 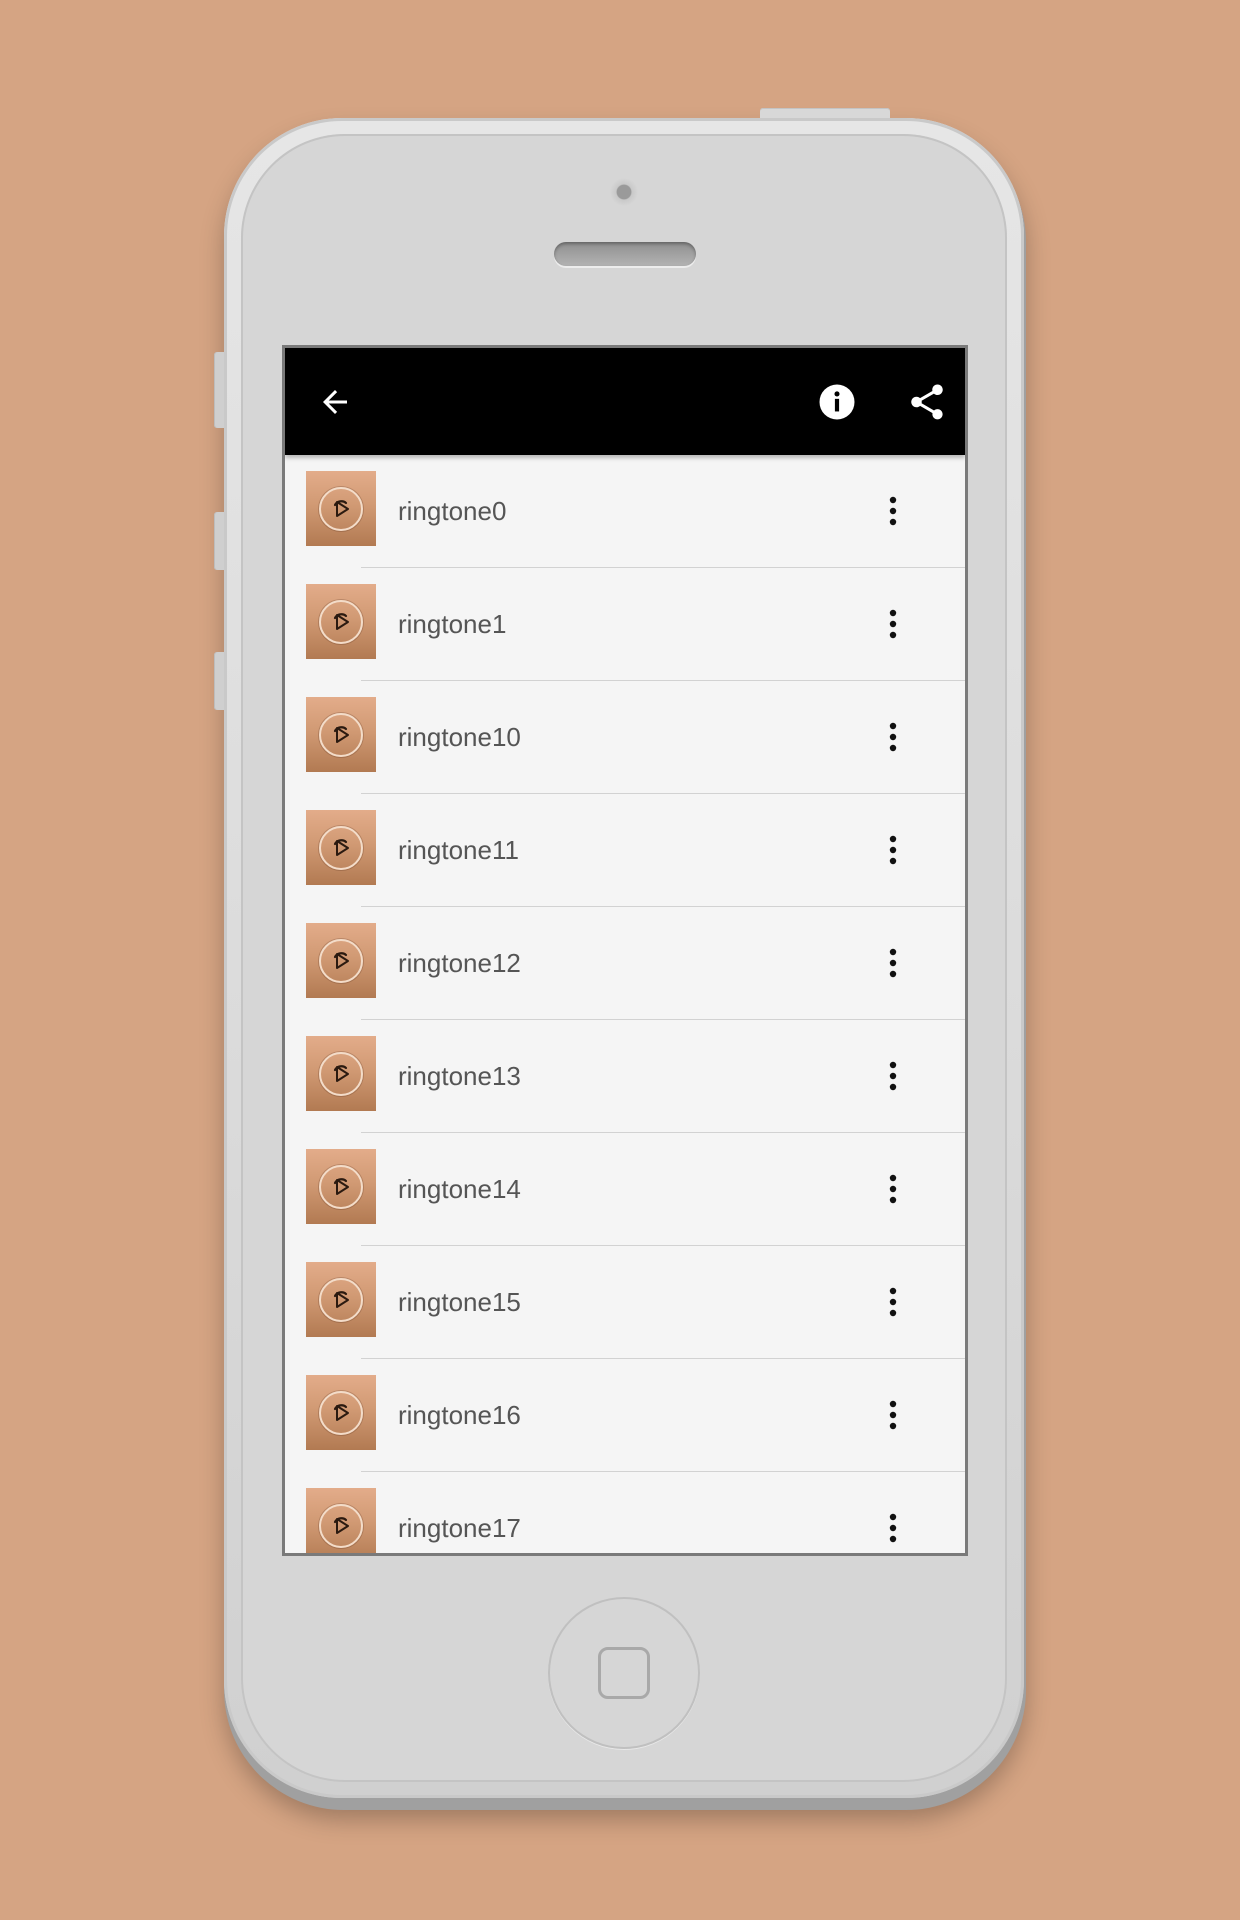 What do you see at coordinates (625, 1076) in the screenshot?
I see `list-item: ringtone13` at bounding box center [625, 1076].